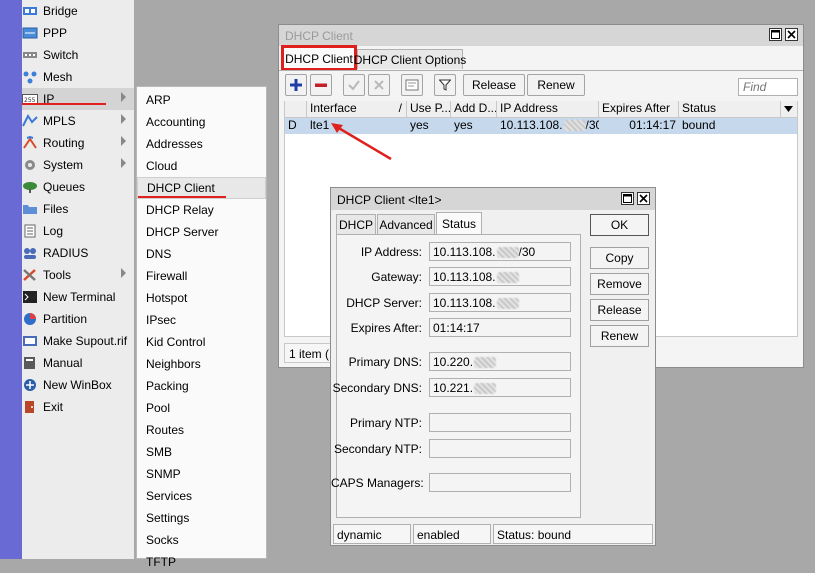 This screenshot has width=815, height=573. What do you see at coordinates (357, 109) in the screenshot?
I see `column-header-interface: Interface /` at bounding box center [357, 109].